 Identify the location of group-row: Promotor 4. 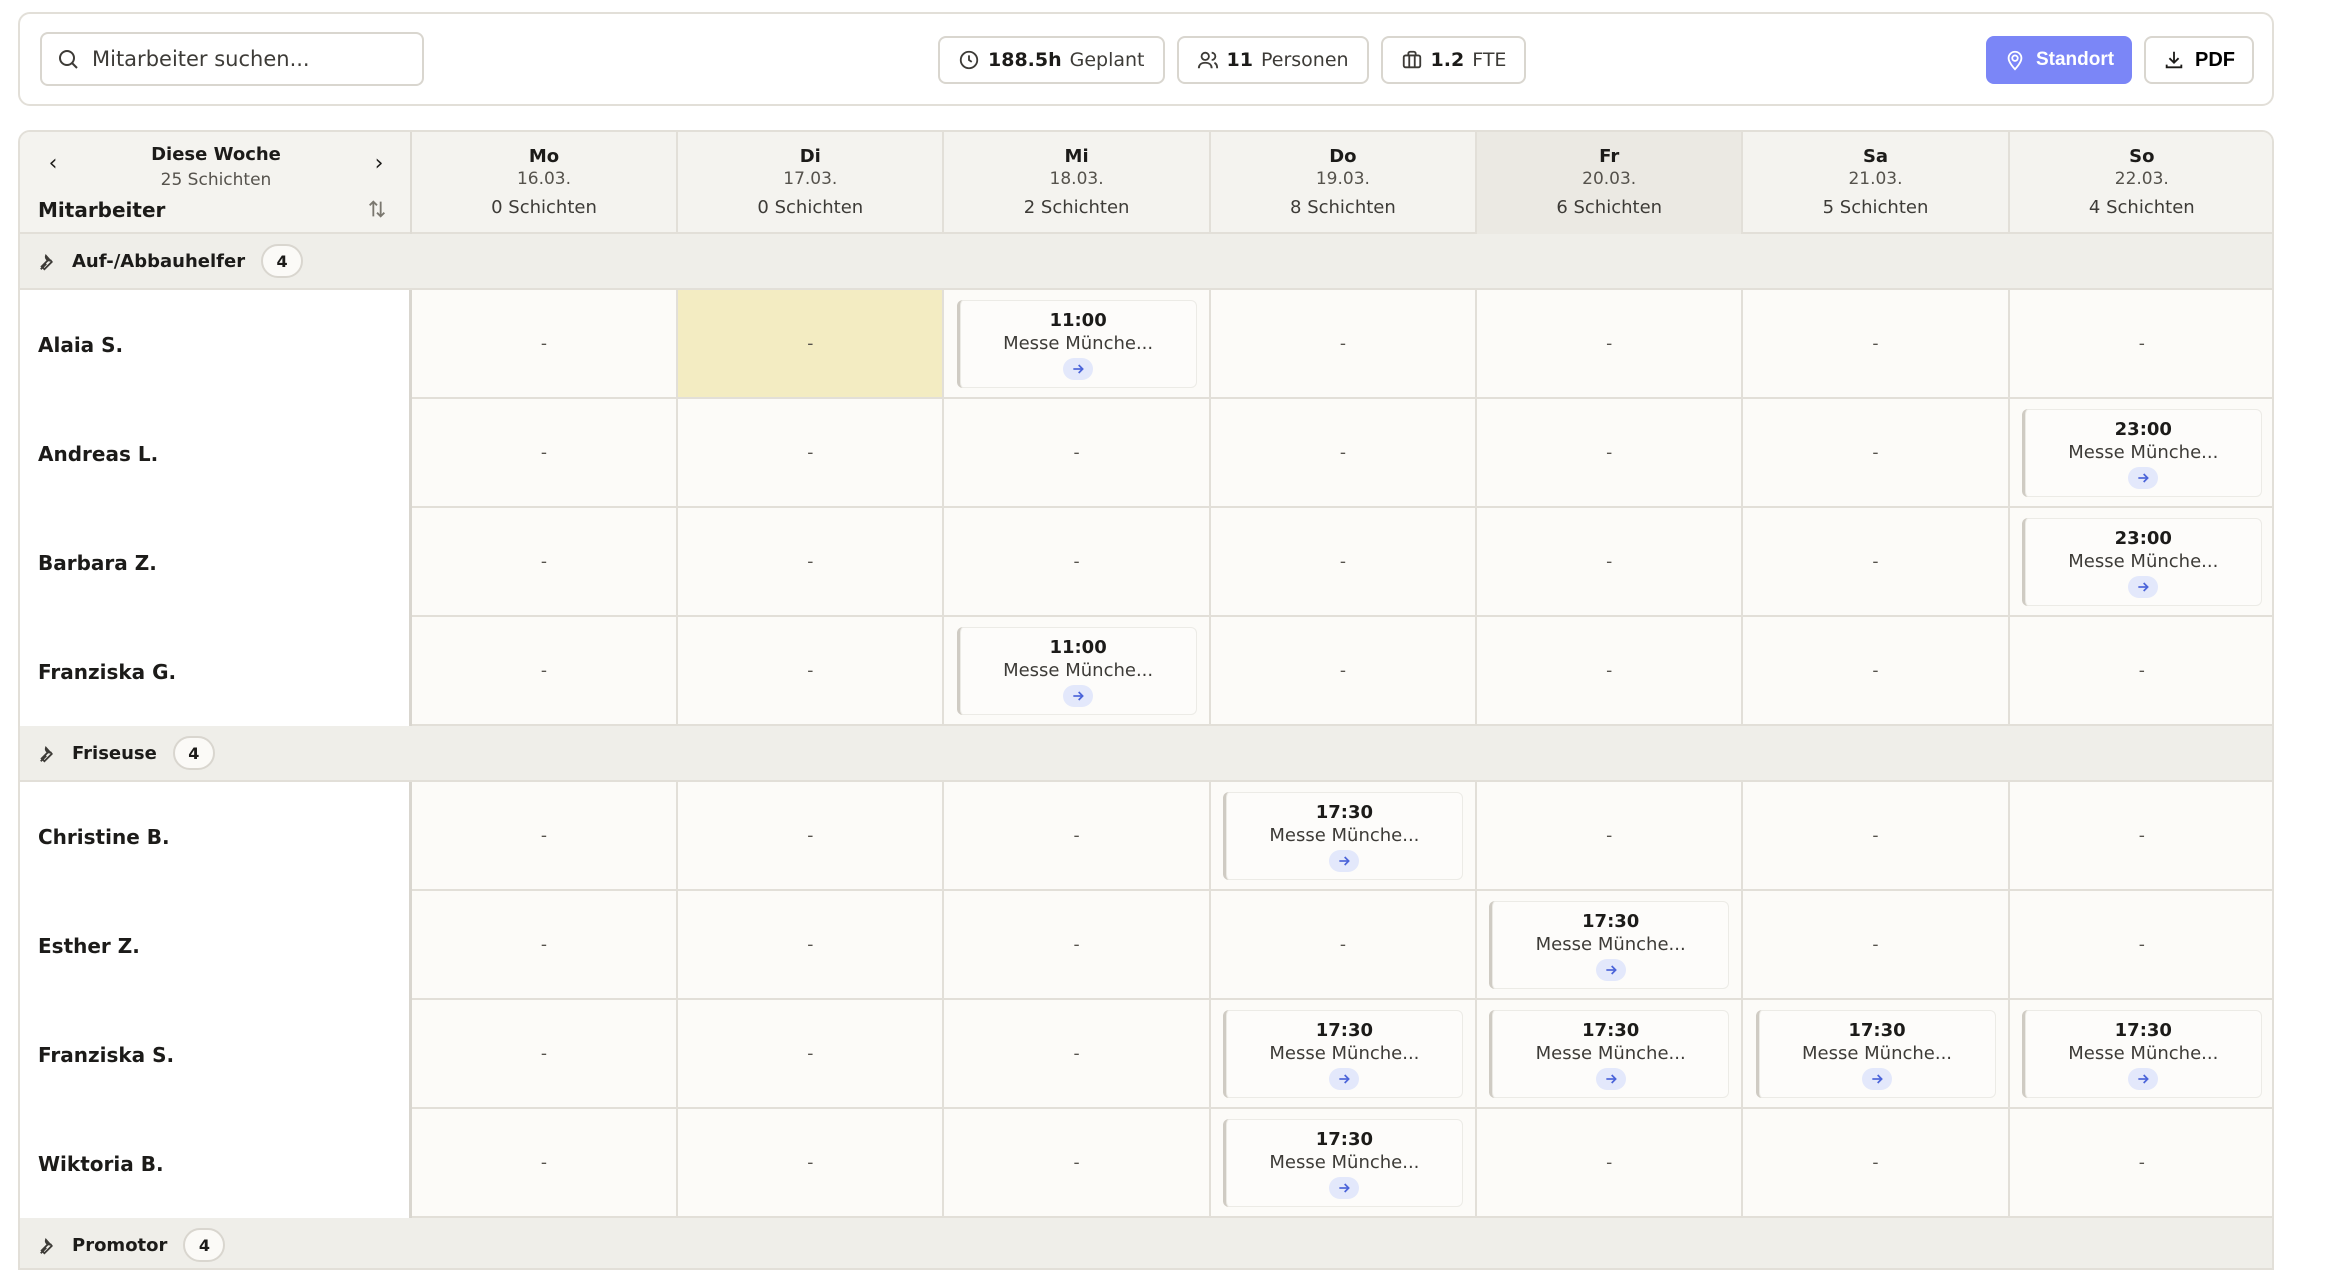
(1146, 1243).